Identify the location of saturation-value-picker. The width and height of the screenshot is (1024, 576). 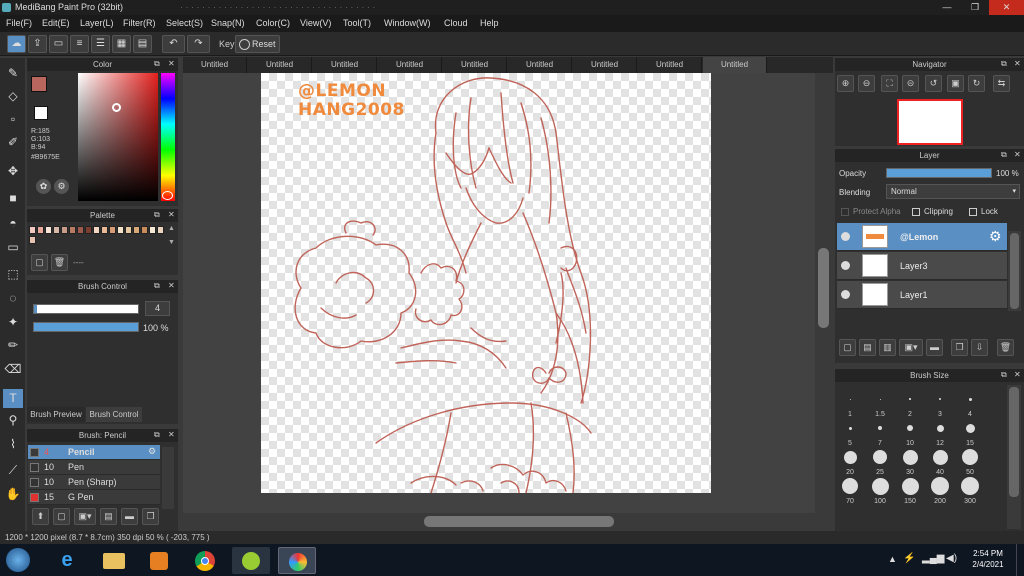
(118, 137).